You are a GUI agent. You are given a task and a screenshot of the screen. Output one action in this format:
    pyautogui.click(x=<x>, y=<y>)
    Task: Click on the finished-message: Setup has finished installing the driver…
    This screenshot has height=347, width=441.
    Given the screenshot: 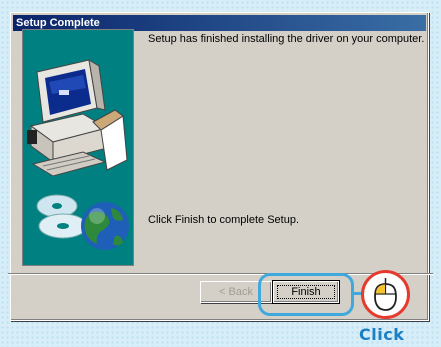 What is the action you would take?
    pyautogui.click(x=286, y=39)
    